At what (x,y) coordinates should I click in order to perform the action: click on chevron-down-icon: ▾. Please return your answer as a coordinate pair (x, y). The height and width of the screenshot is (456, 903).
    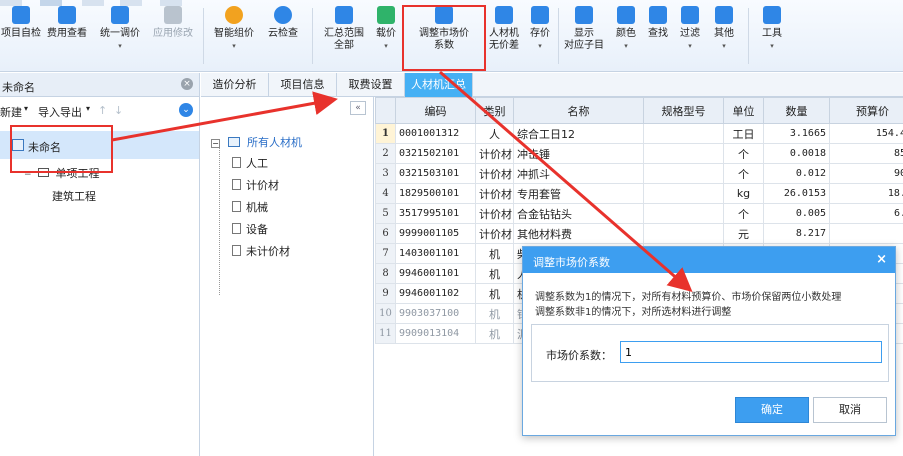
    Looking at the image, I should click on (88, 108).